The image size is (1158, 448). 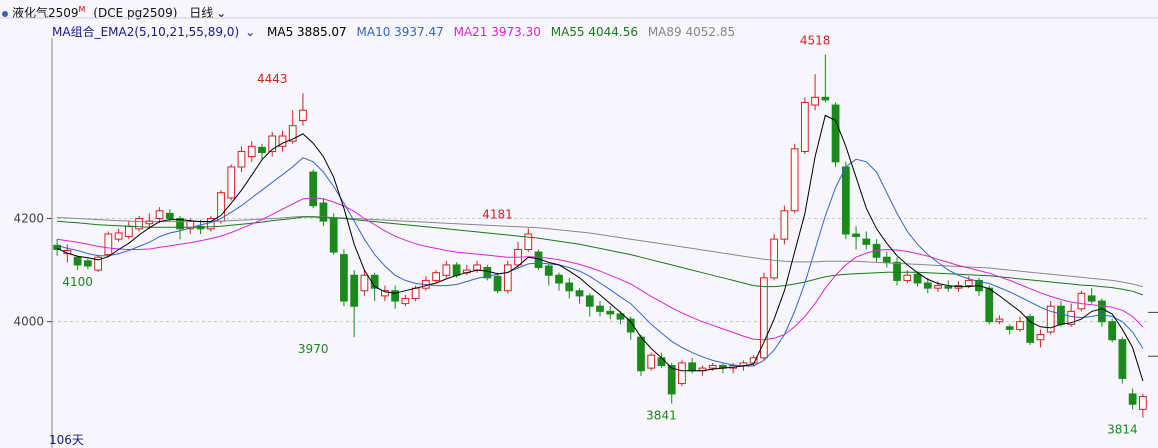 What do you see at coordinates (77, 282) in the screenshot?
I see `price-annotation: 4100` at bounding box center [77, 282].